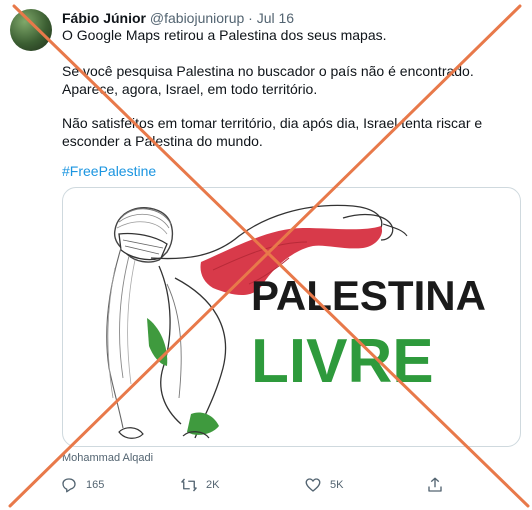 The width and height of the screenshot is (532, 510). What do you see at coordinates (313, 485) in the screenshot?
I see `like-icon` at bounding box center [313, 485].